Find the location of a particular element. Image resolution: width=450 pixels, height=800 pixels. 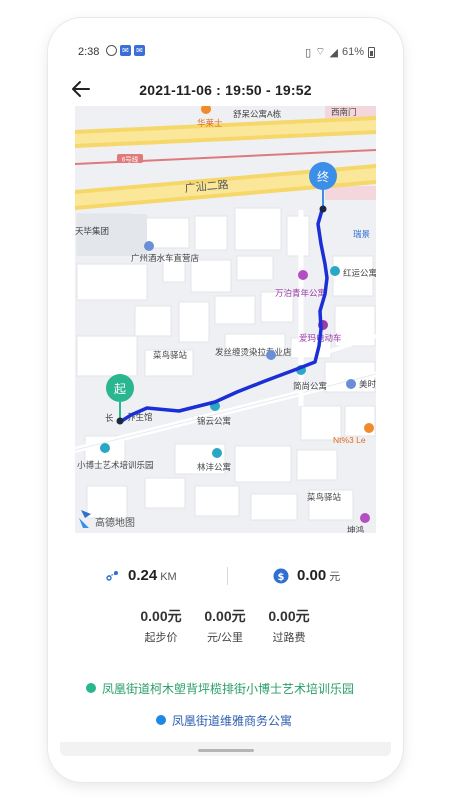

system-icons: ▯ ⌔ ◢ 61% is located at coordinates (340, 52).